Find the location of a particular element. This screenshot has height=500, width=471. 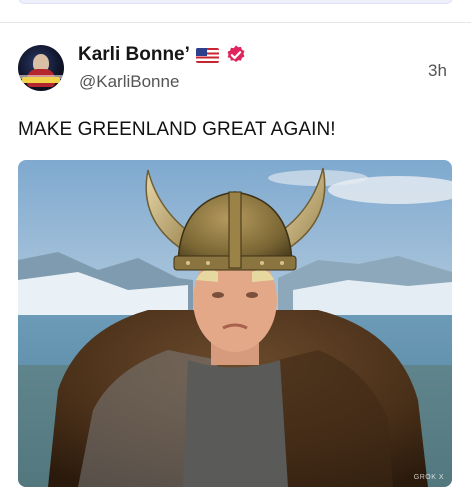

author-name: Karli Bonne’ is located at coordinates (134, 55).